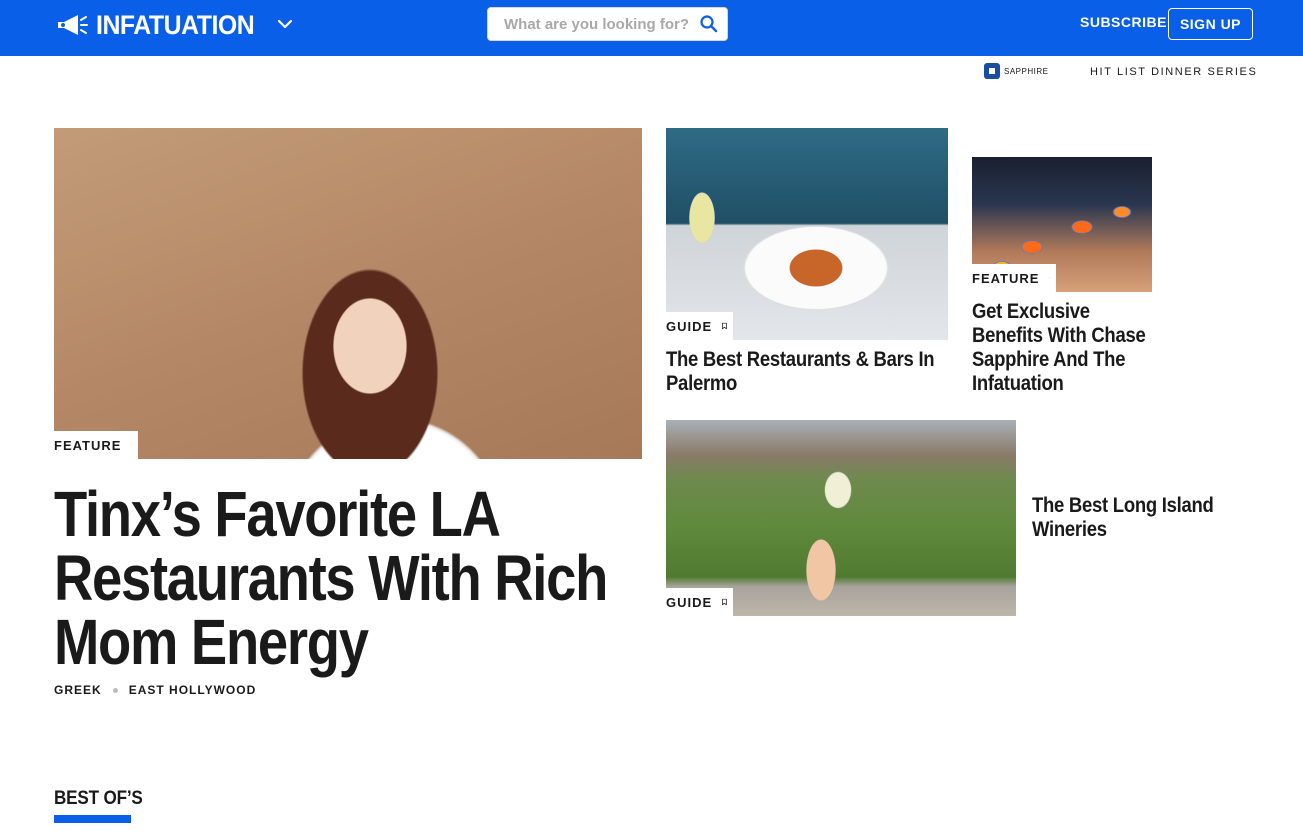 The height and width of the screenshot is (831, 1303). Describe the element at coordinates (599, 24) in the screenshot. I see `search-input` at that location.